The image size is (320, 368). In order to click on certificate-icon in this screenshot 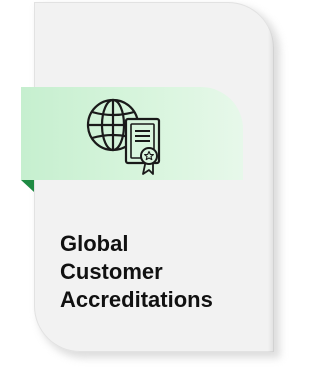, I will do `click(142, 146)`.